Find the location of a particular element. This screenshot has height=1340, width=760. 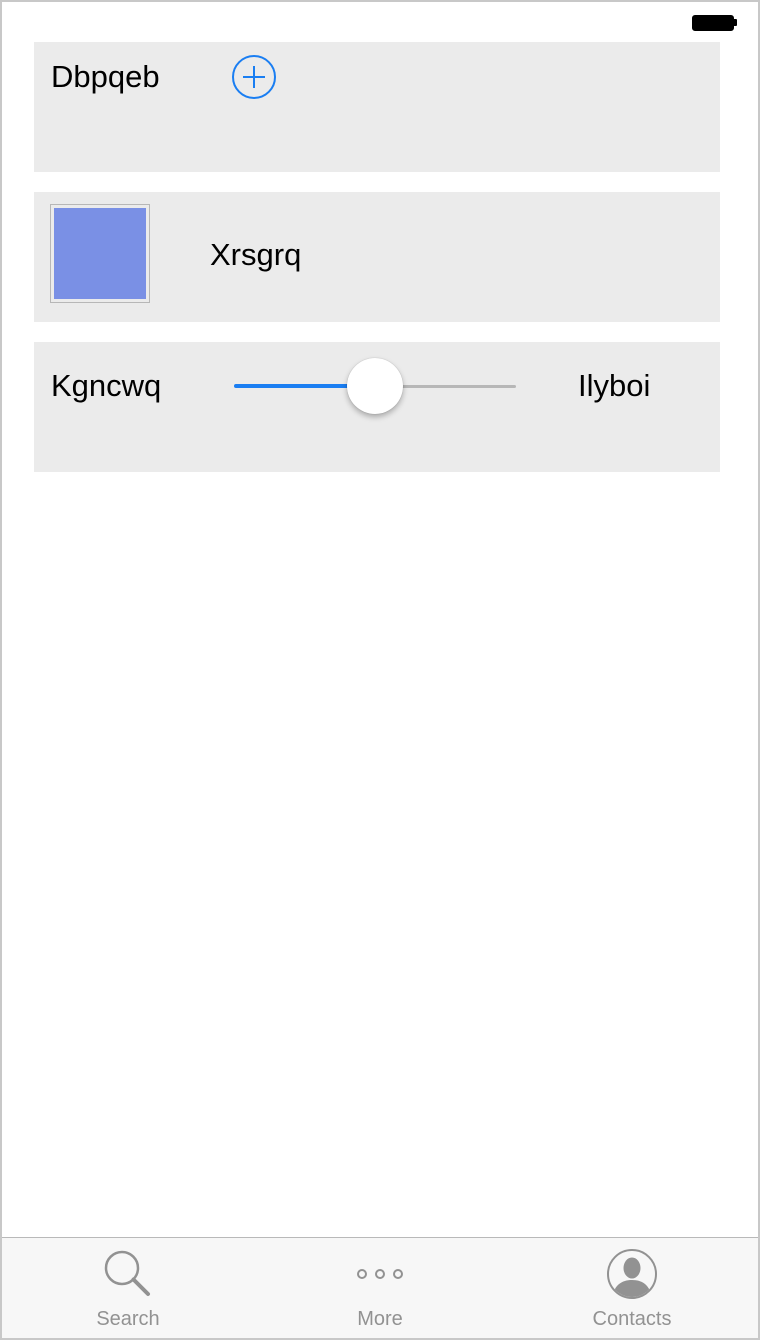

color-row: Xrsgrq is located at coordinates (377, 257).